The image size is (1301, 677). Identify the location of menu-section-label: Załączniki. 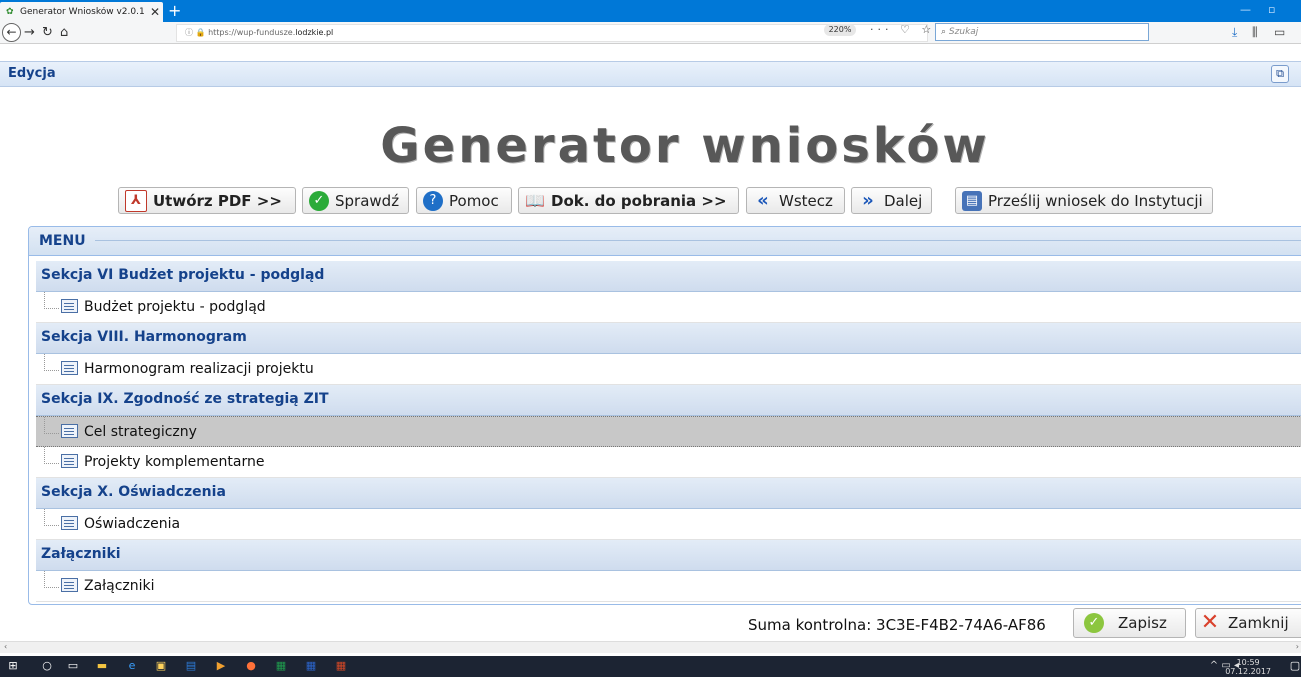
(81, 554).